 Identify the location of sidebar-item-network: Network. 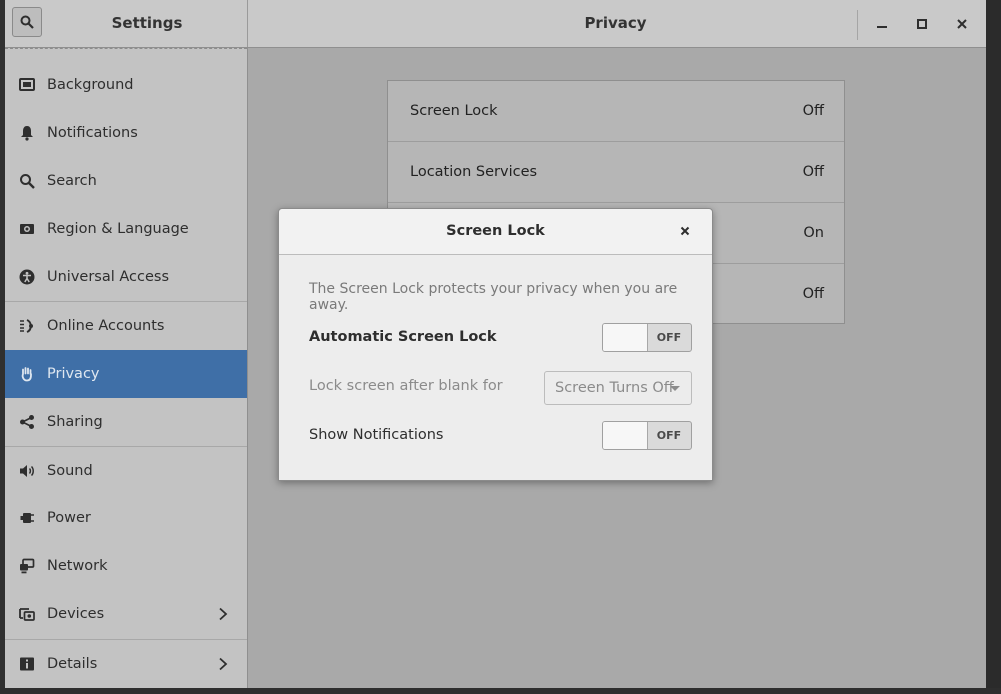
(126, 566).